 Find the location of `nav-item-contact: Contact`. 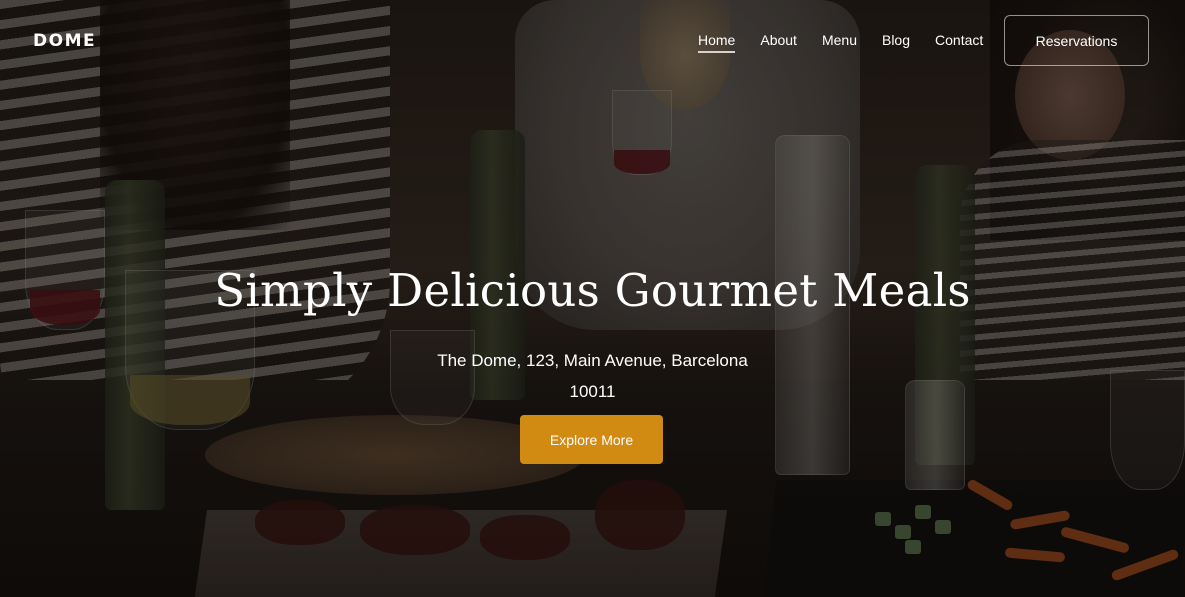

nav-item-contact: Contact is located at coordinates (959, 42).